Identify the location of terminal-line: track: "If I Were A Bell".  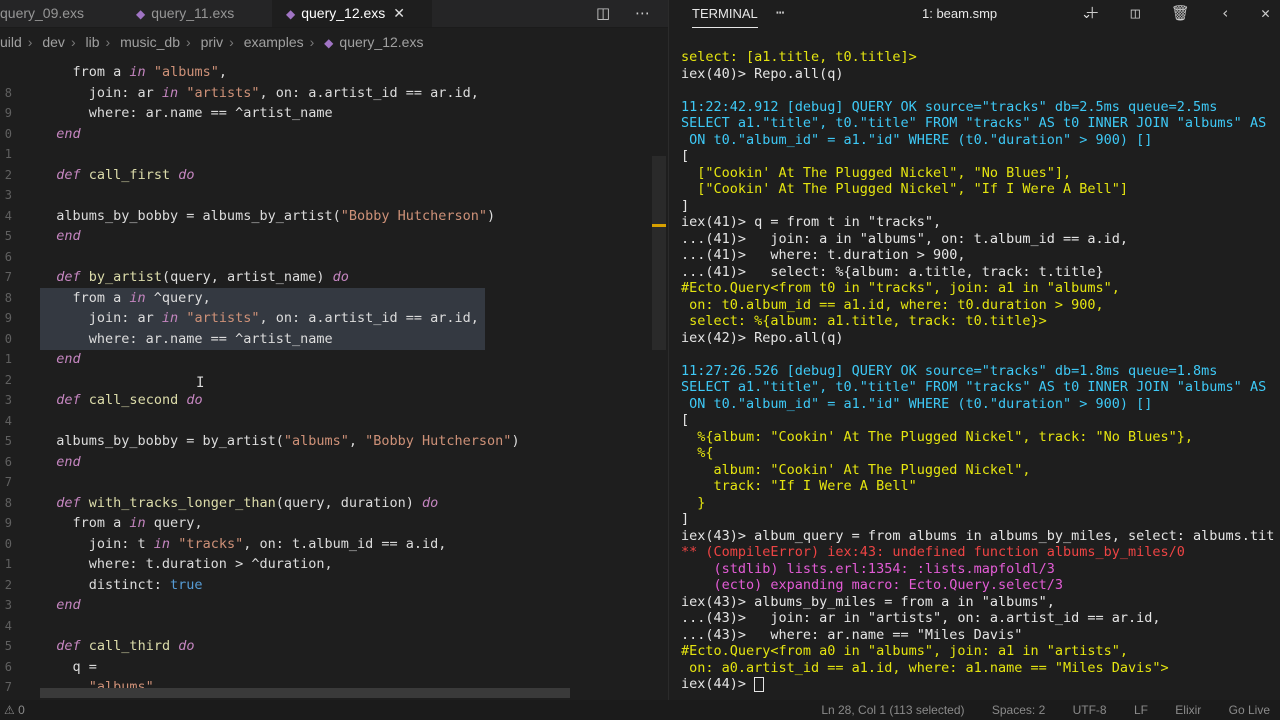
(799, 486).